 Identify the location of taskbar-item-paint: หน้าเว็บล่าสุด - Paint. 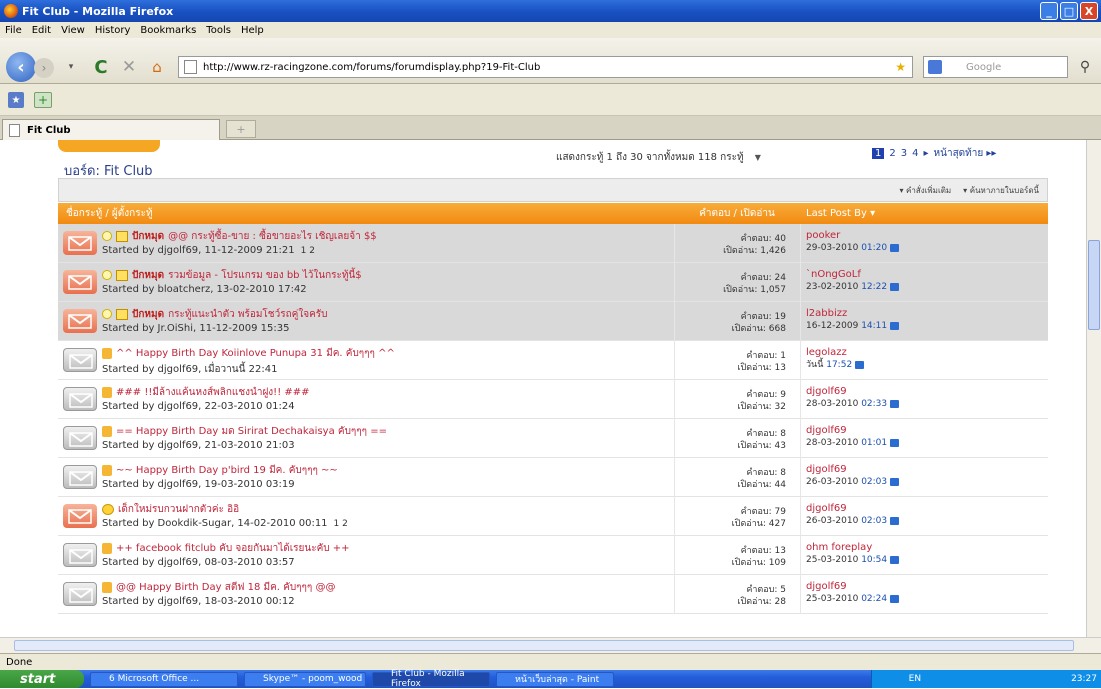
(555, 679).